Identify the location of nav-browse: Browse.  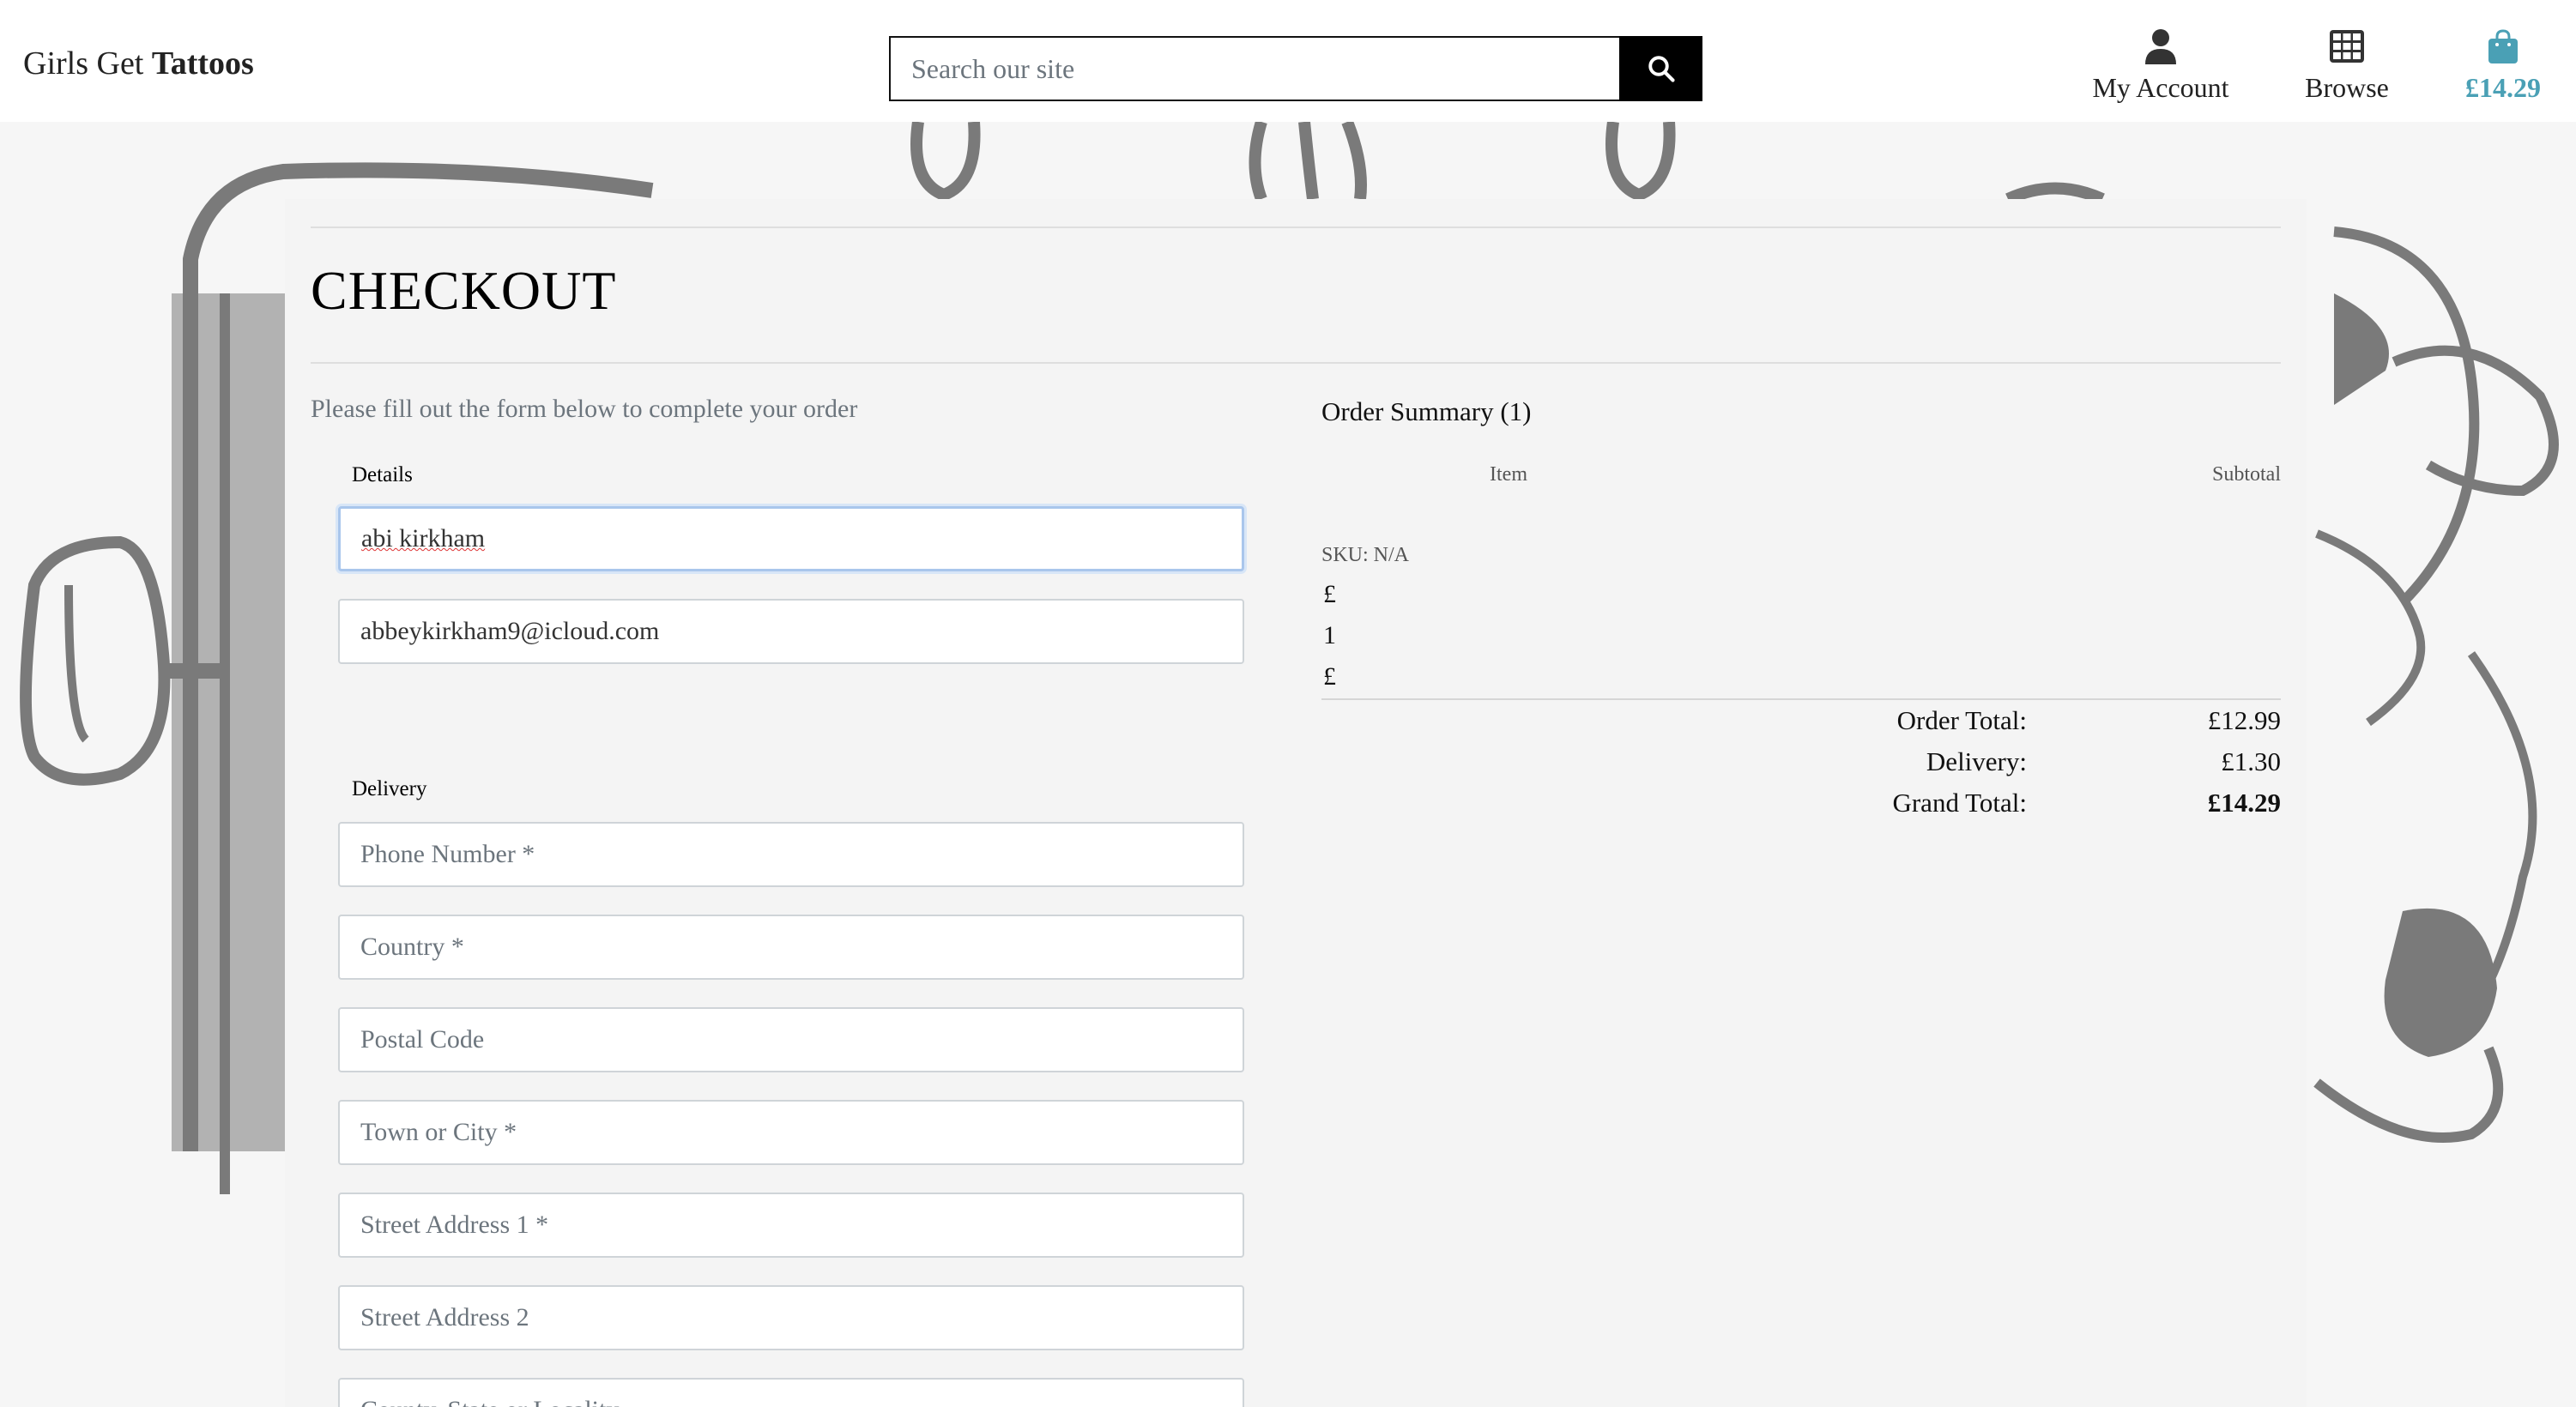
(2347, 67).